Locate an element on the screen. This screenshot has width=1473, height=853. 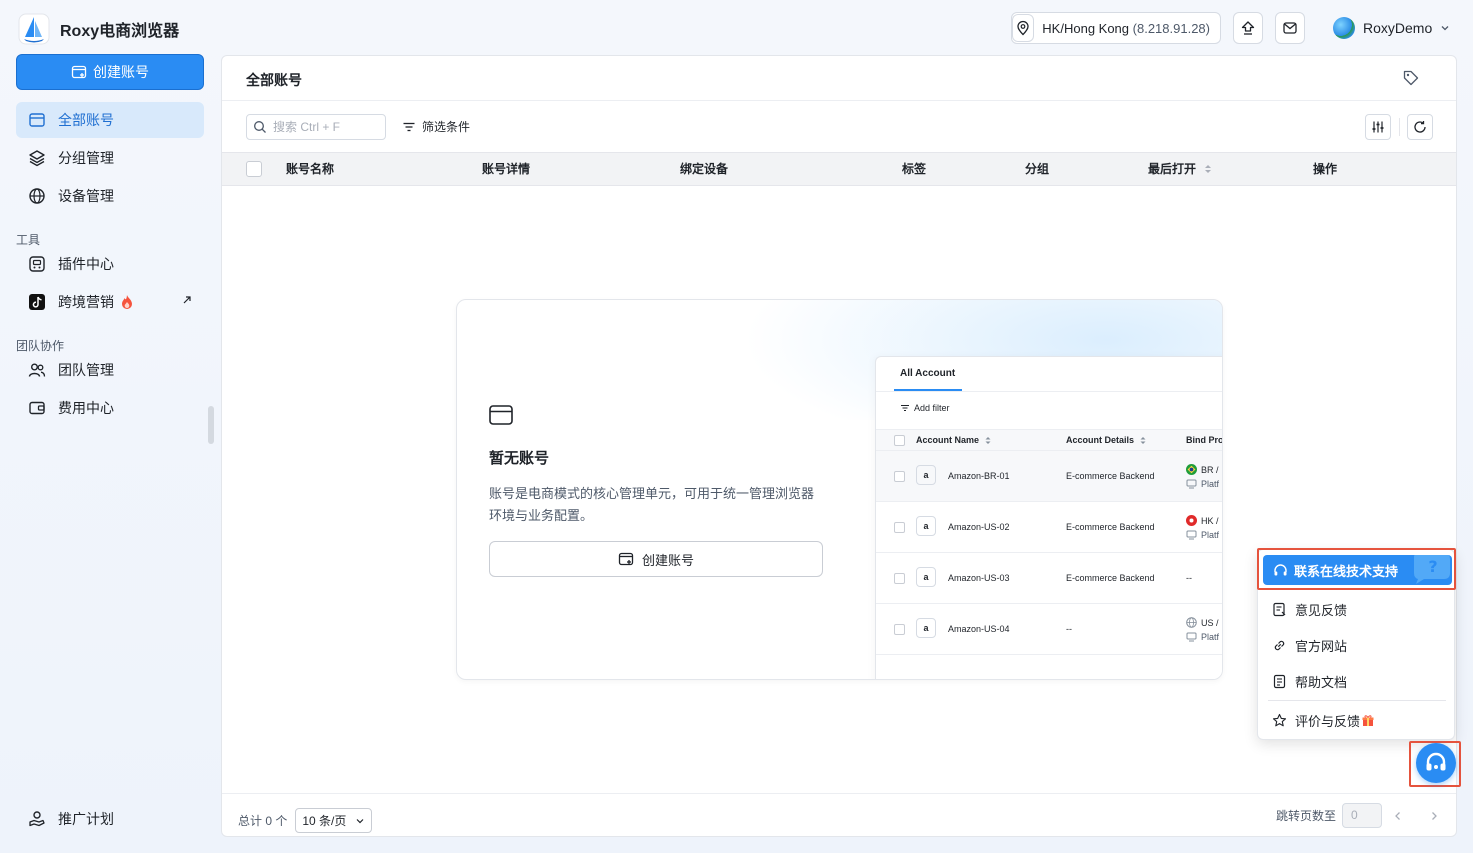
tiktok-icon is located at coordinates (37, 302).